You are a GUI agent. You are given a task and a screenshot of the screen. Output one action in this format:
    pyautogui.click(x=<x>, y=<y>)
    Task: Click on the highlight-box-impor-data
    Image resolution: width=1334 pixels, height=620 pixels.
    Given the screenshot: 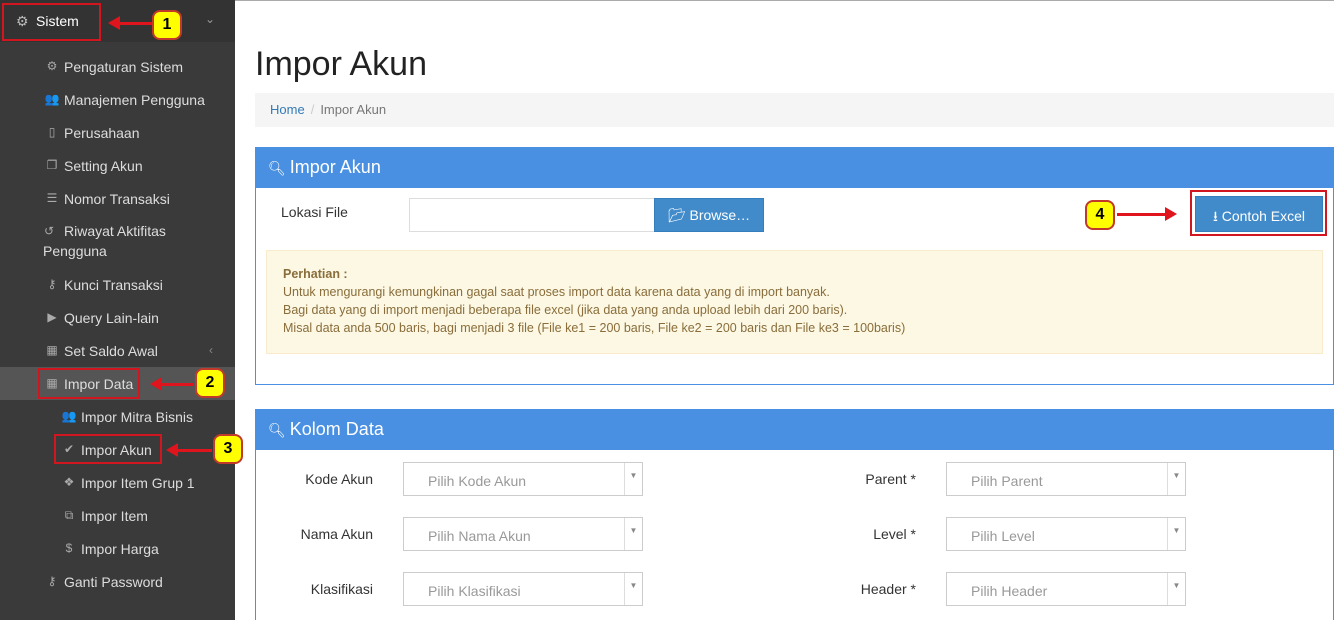 What is the action you would take?
    pyautogui.click(x=89, y=383)
    